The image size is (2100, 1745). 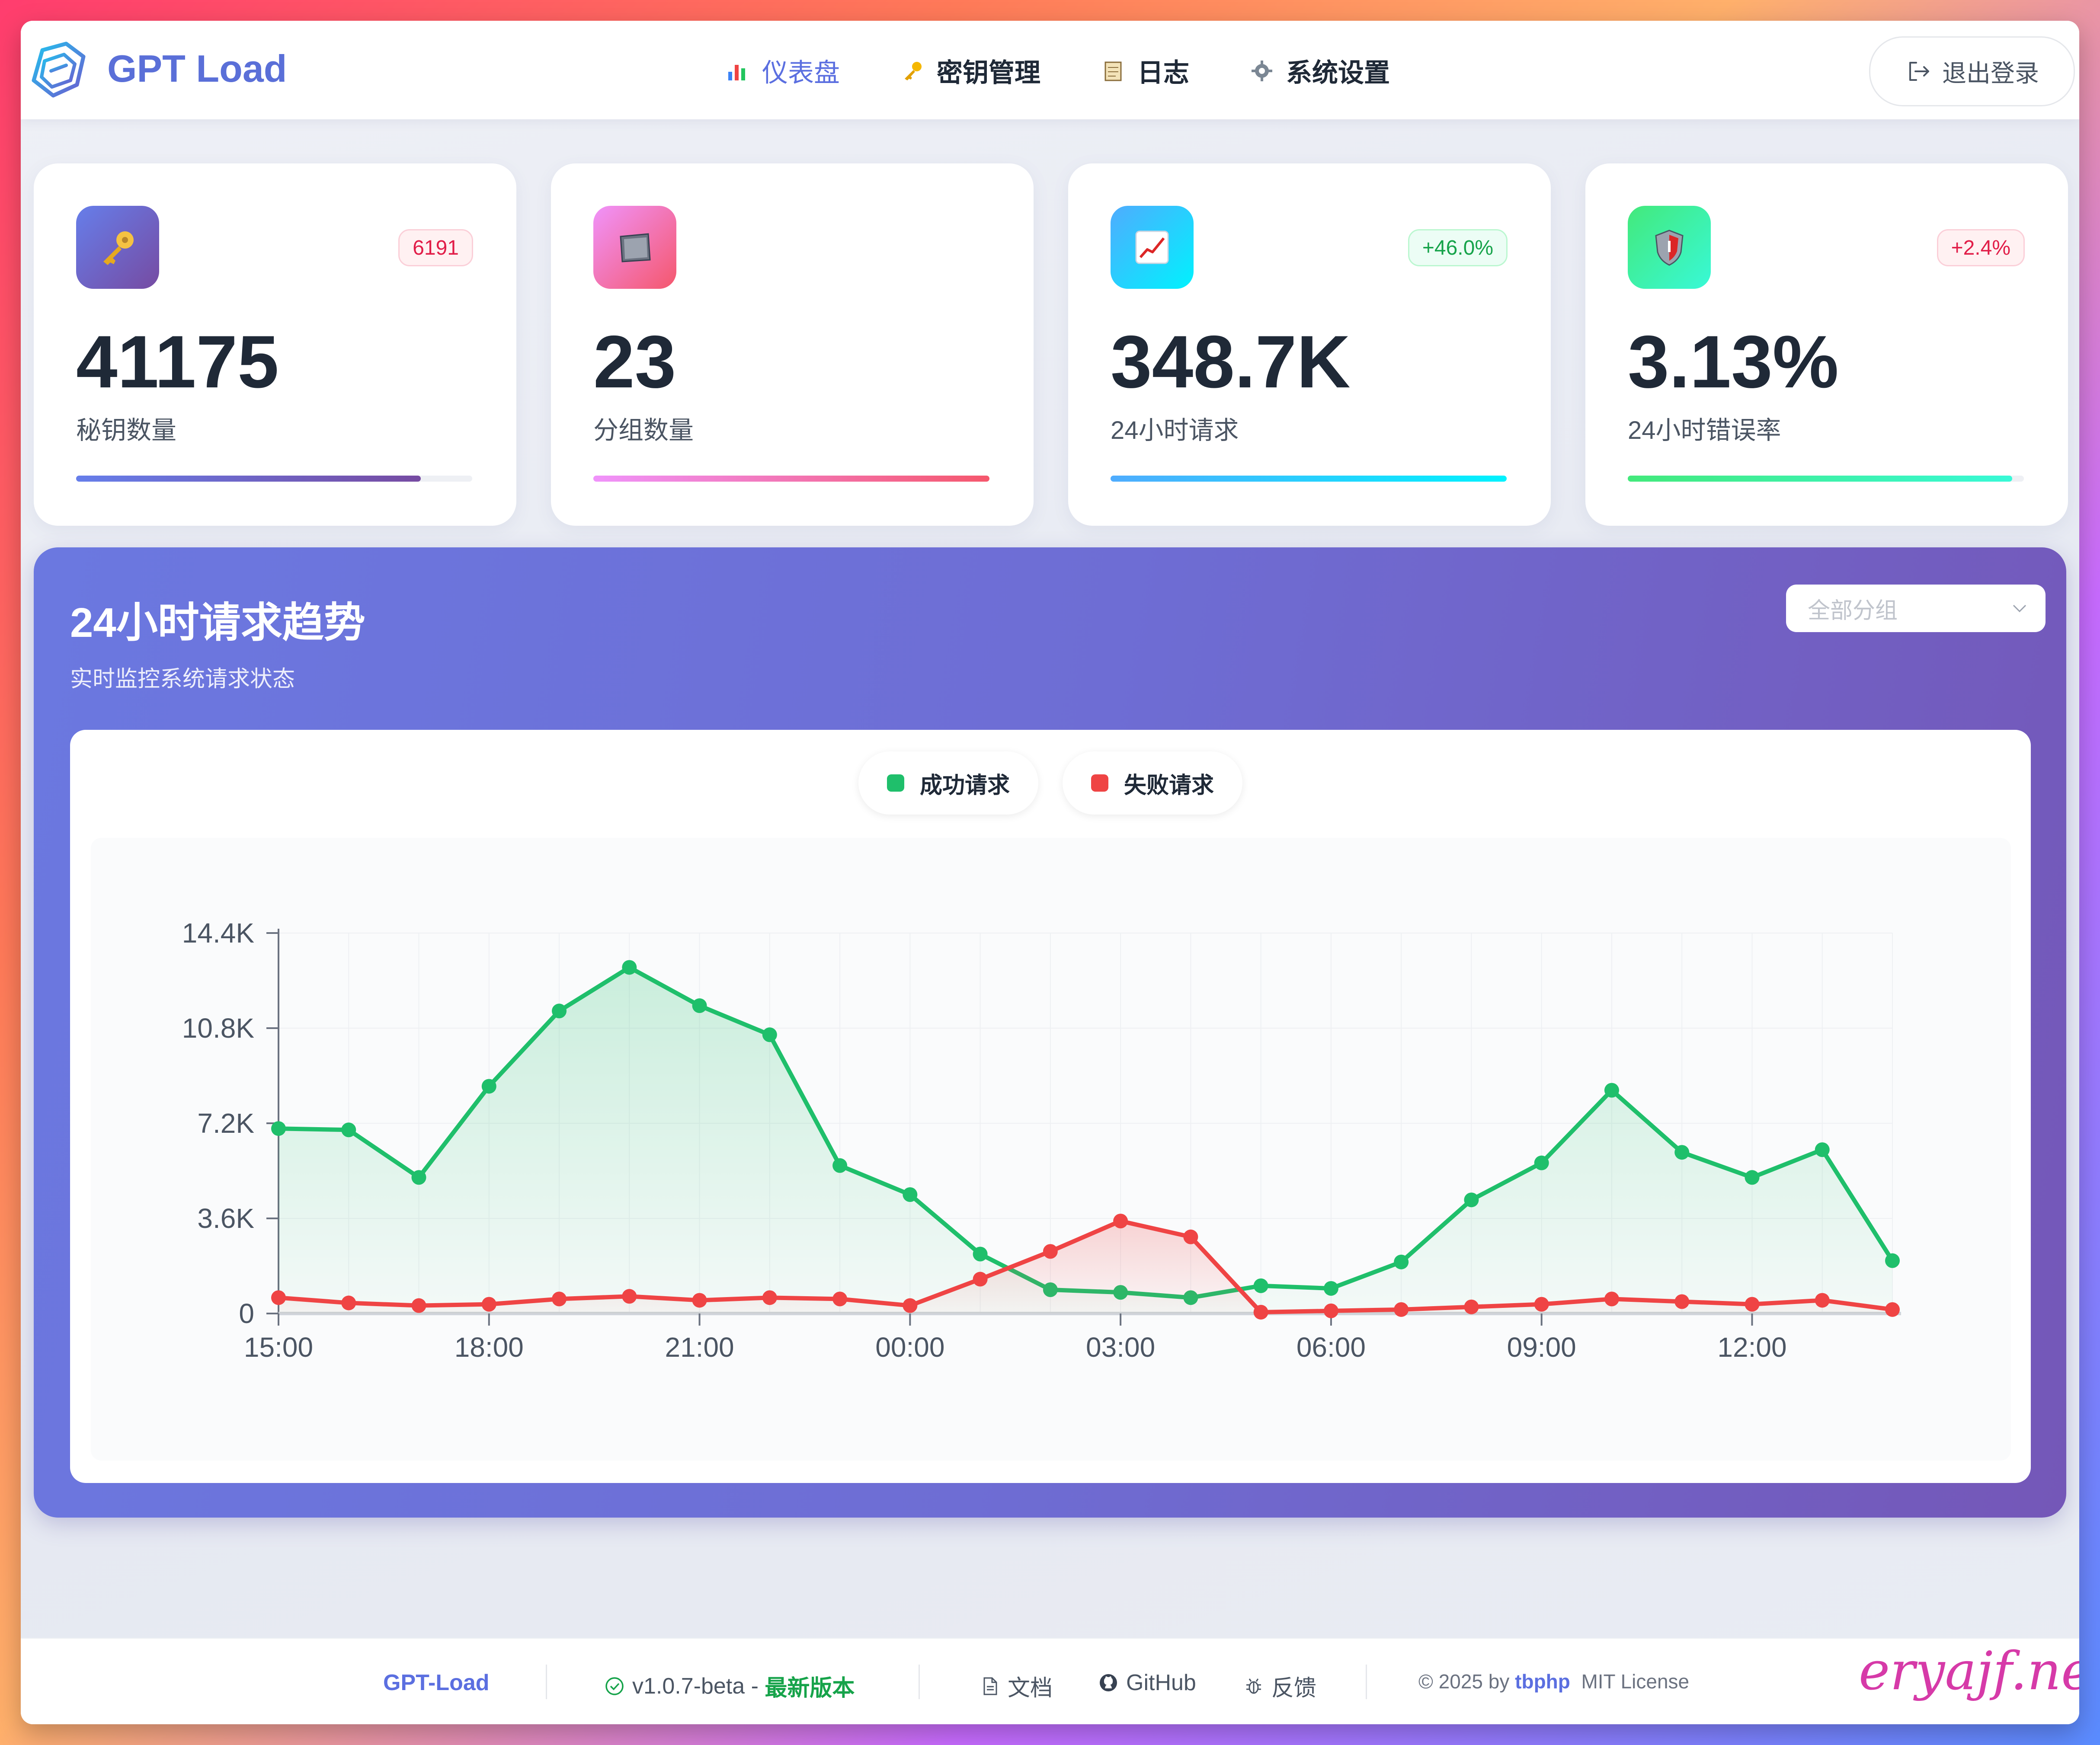 What do you see at coordinates (1163, 72) in the screenshot?
I see `nav-logs-label: 日志` at bounding box center [1163, 72].